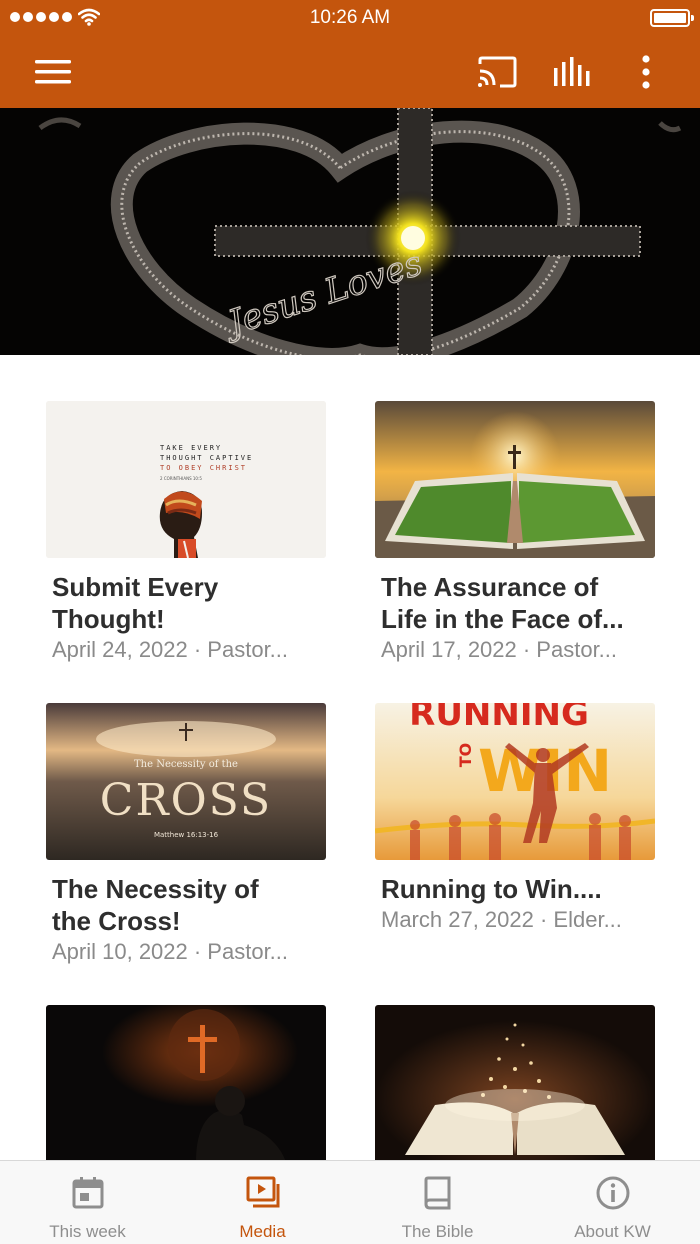  What do you see at coordinates (116, 921) in the screenshot?
I see `media-title-line-2: the Cross!` at bounding box center [116, 921].